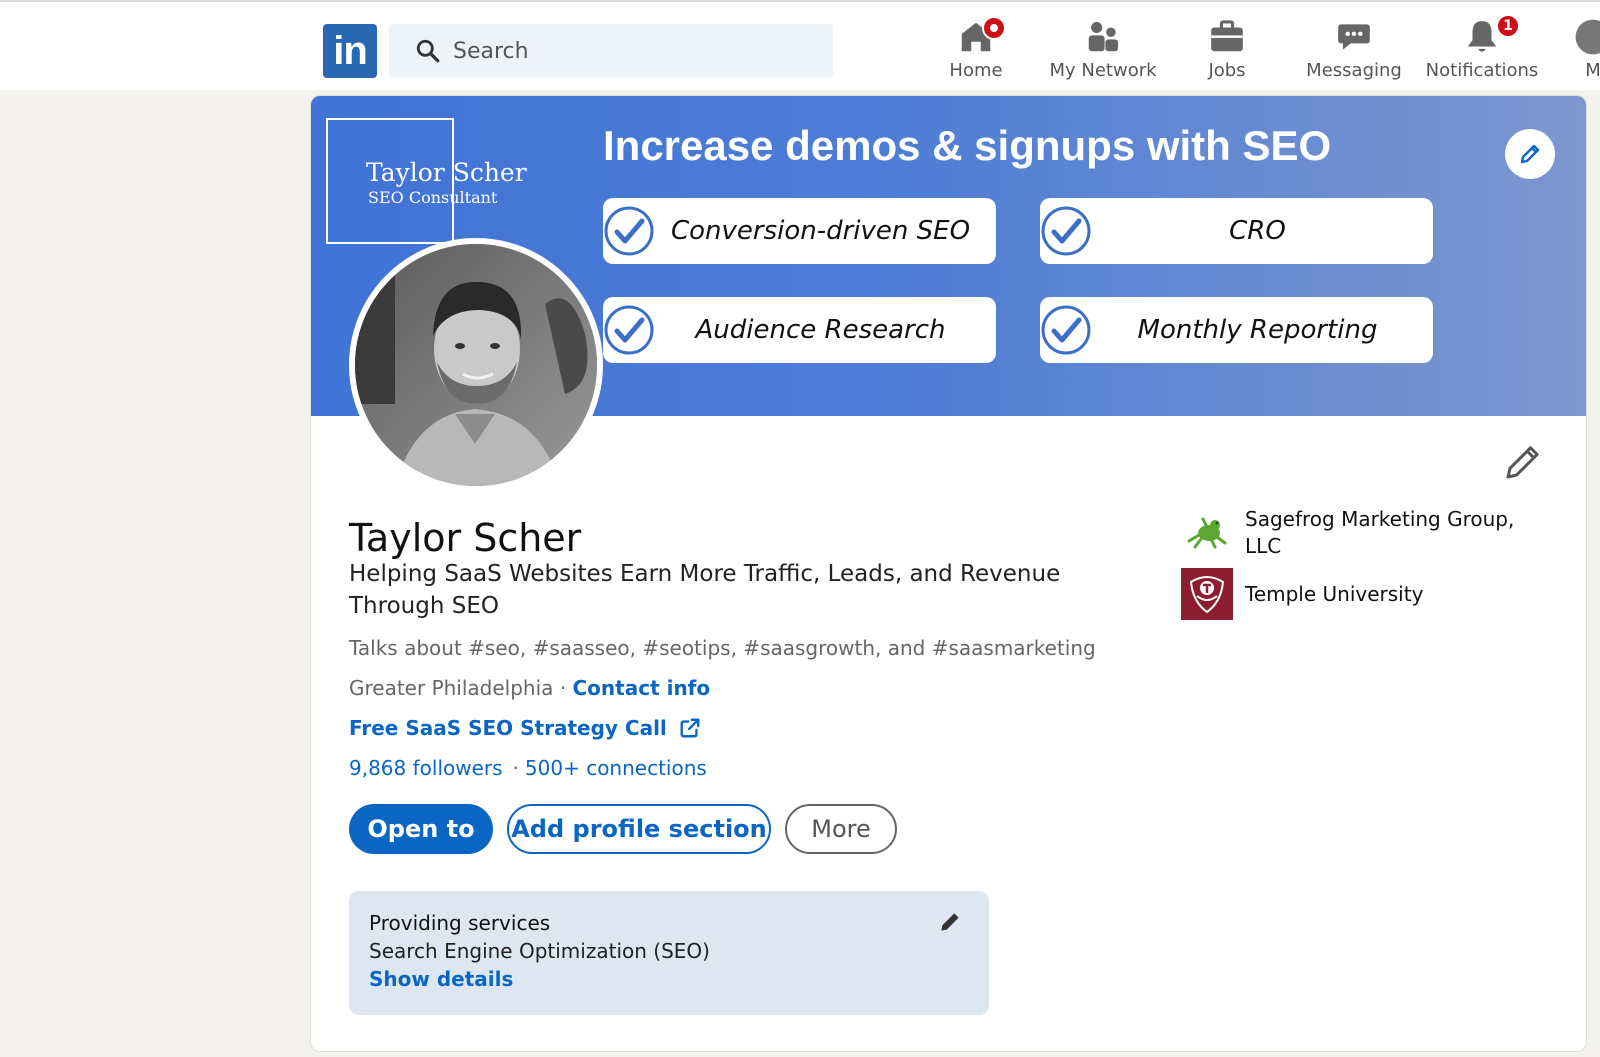  I want to click on edit-banner-button, so click(1530, 154).